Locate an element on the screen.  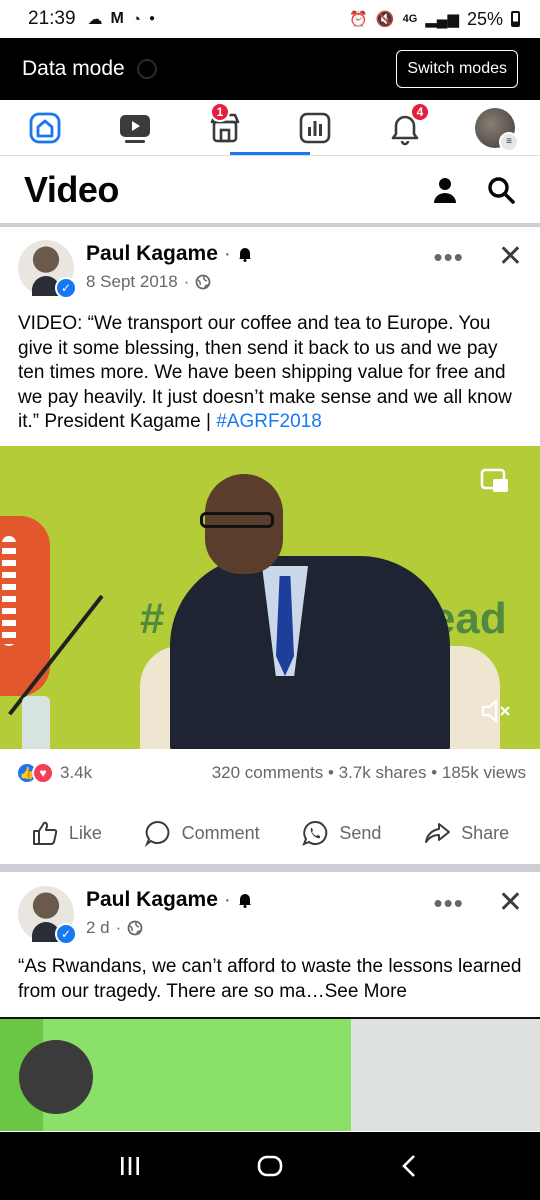
water-bottle is located at coordinates (36, 722).